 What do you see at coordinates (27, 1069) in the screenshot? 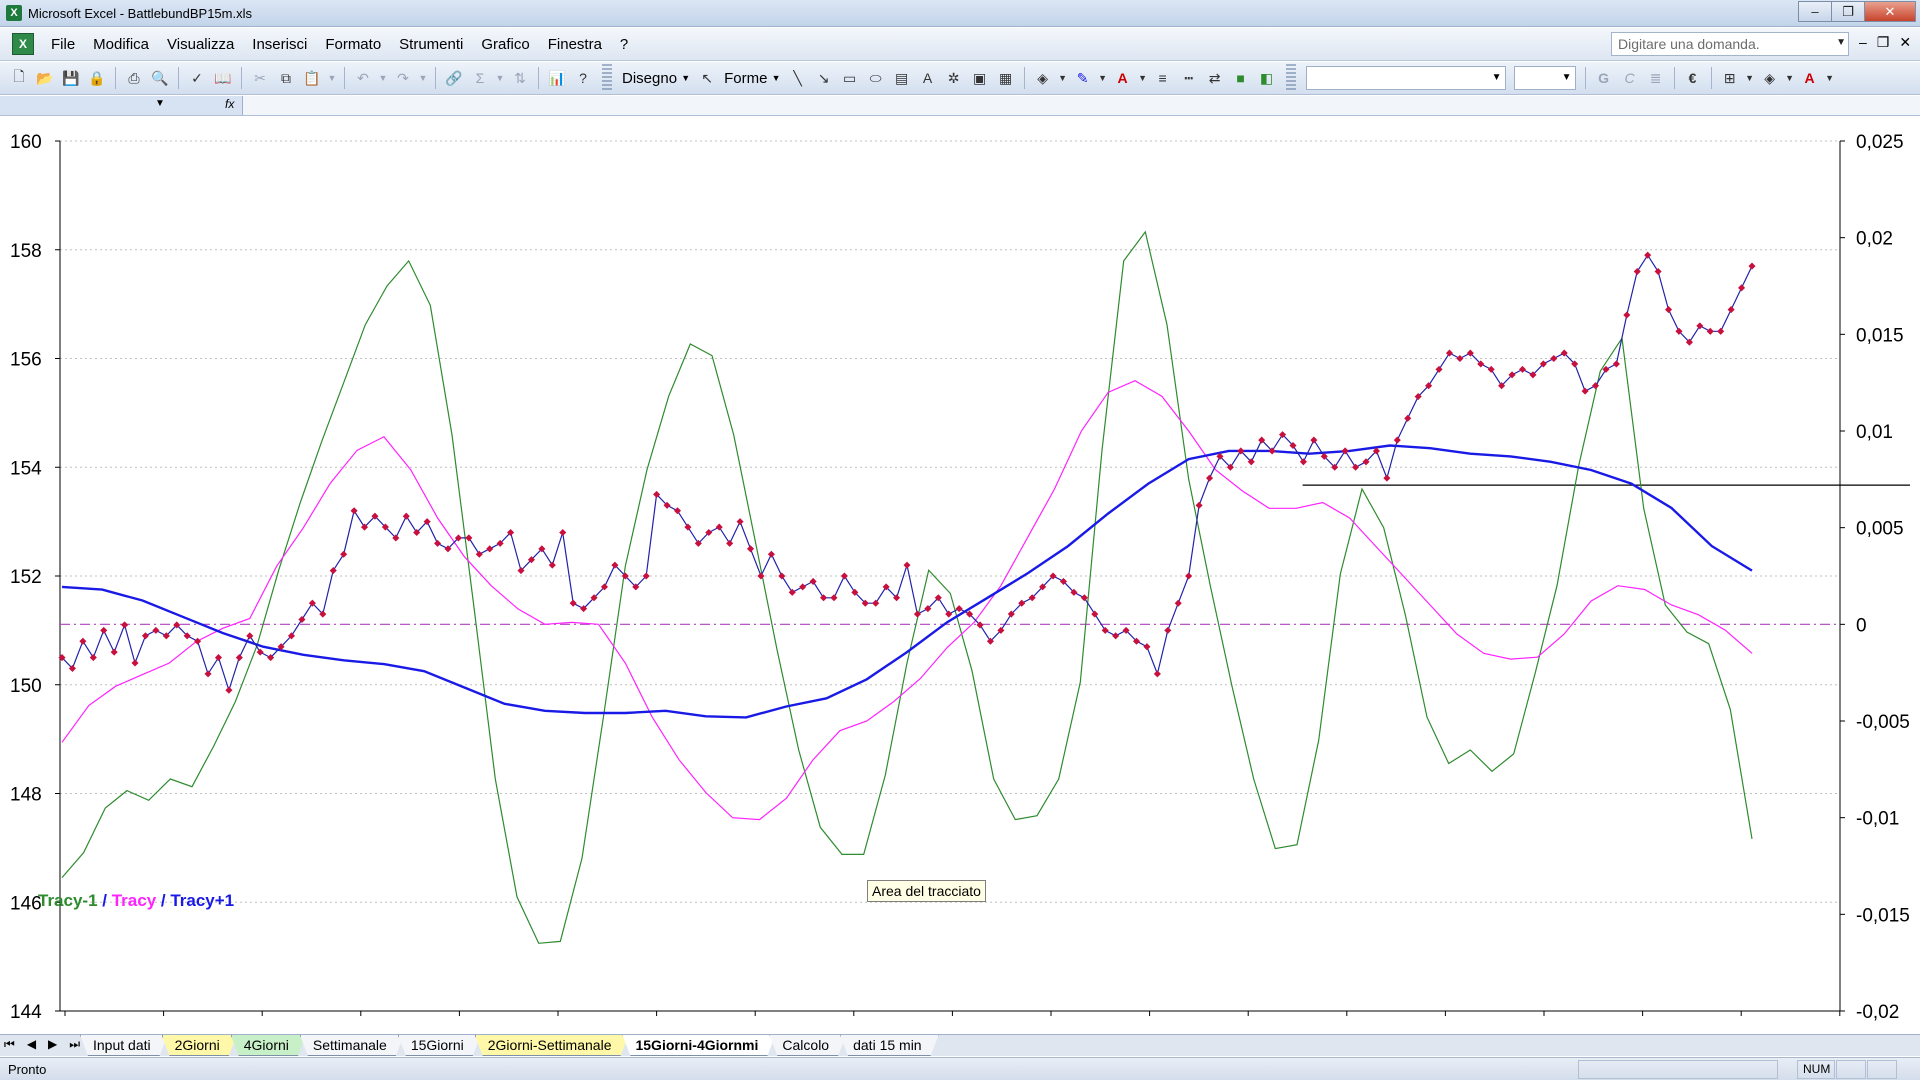
I see `status-ready: Pronto` at bounding box center [27, 1069].